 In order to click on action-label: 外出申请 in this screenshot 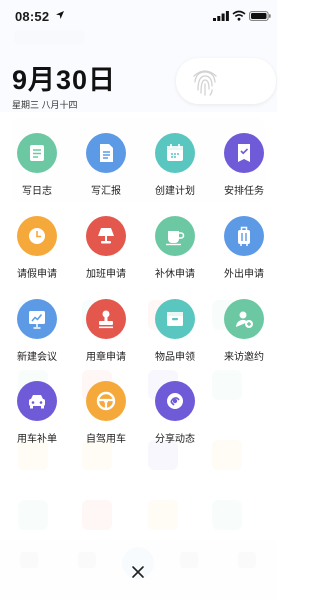, I will do `click(244, 274)`.